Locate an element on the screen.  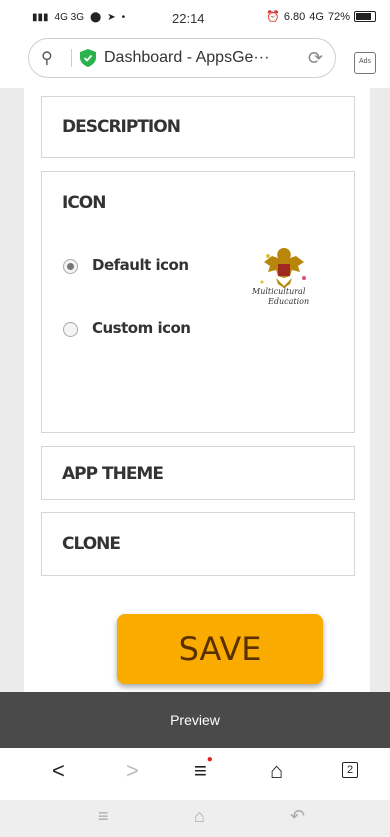
signal-4g-icon: 4G is located at coordinates (316, 16).